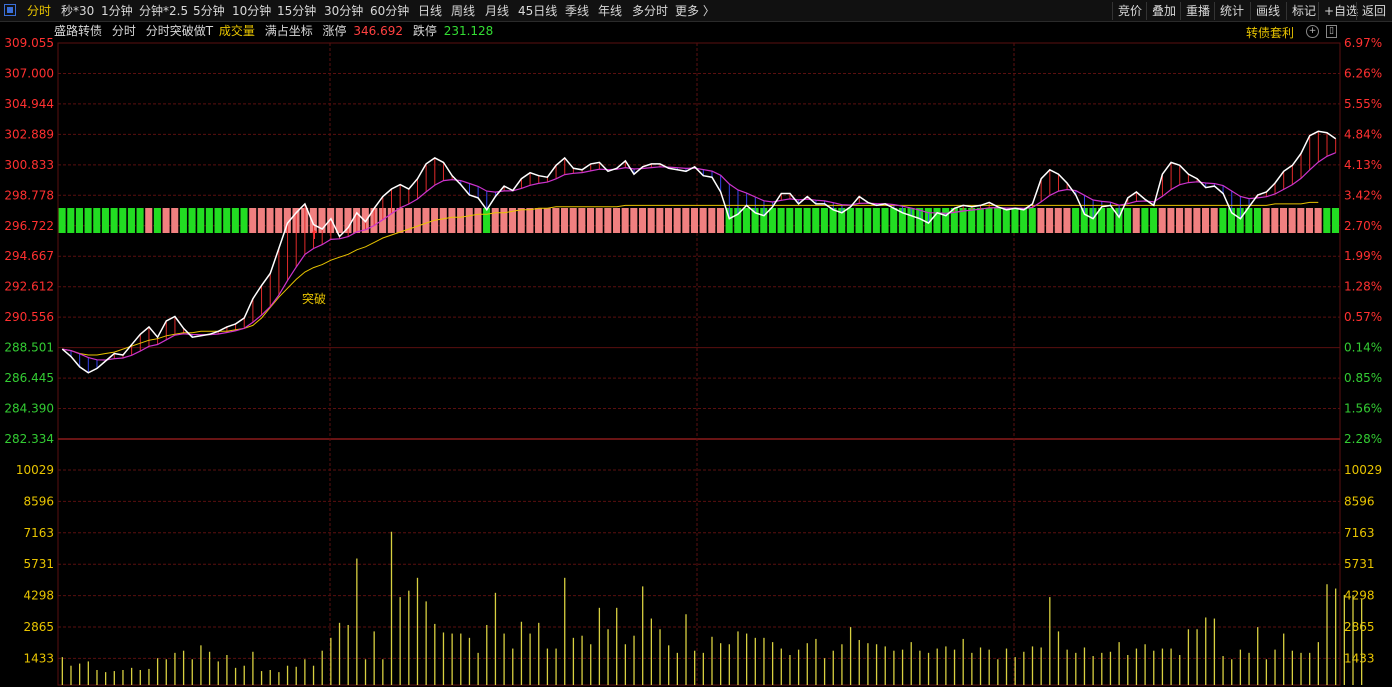  I want to click on breakout-annotation: 突破, so click(314, 298).